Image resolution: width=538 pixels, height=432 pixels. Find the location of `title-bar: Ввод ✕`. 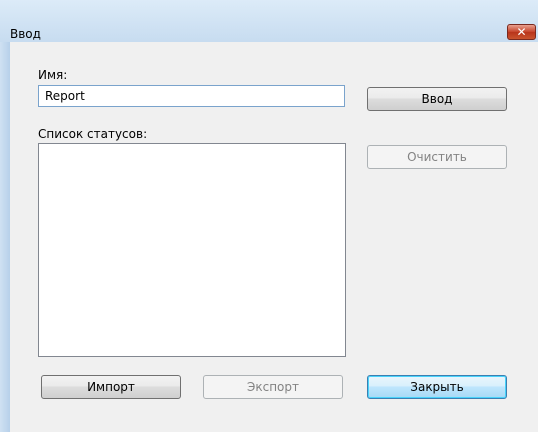

title-bar: Ввод ✕ is located at coordinates (269, 21).